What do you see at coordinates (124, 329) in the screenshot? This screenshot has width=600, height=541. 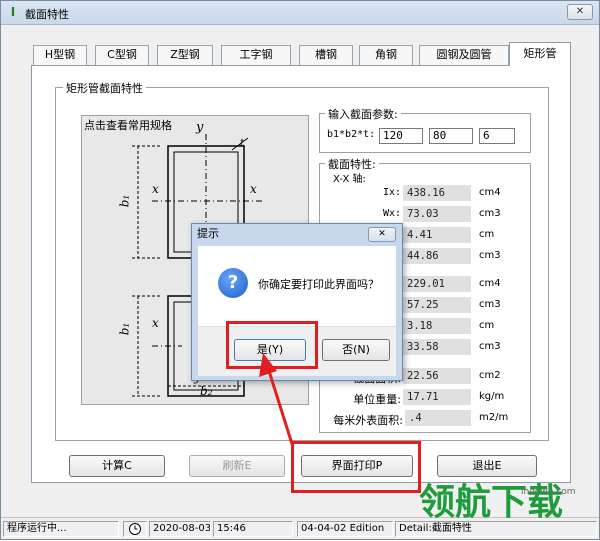 I see `b1-label-lower: b₁` at bounding box center [124, 329].